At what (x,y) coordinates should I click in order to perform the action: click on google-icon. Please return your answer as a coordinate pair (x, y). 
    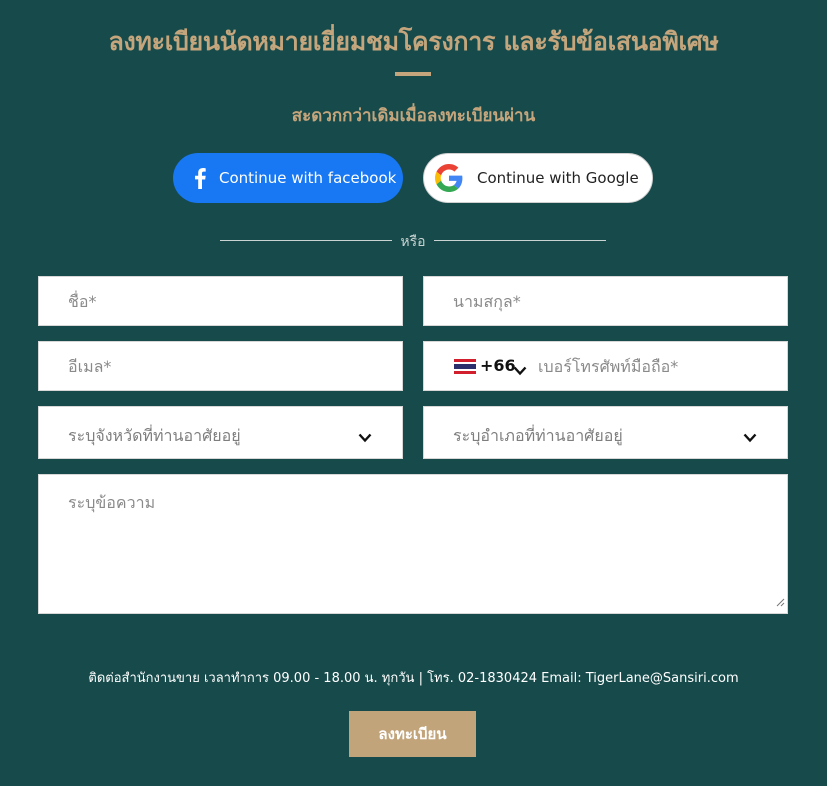
    Looking at the image, I should click on (449, 178).